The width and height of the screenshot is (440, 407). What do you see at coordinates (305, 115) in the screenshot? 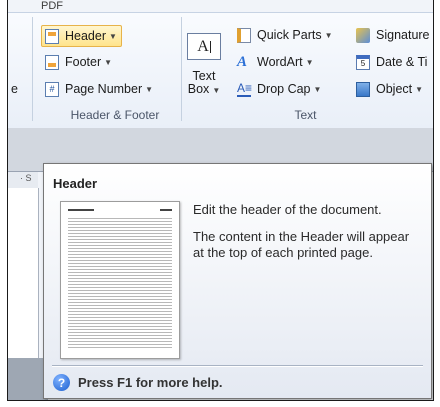
I see `group-label-text: Text` at bounding box center [305, 115].